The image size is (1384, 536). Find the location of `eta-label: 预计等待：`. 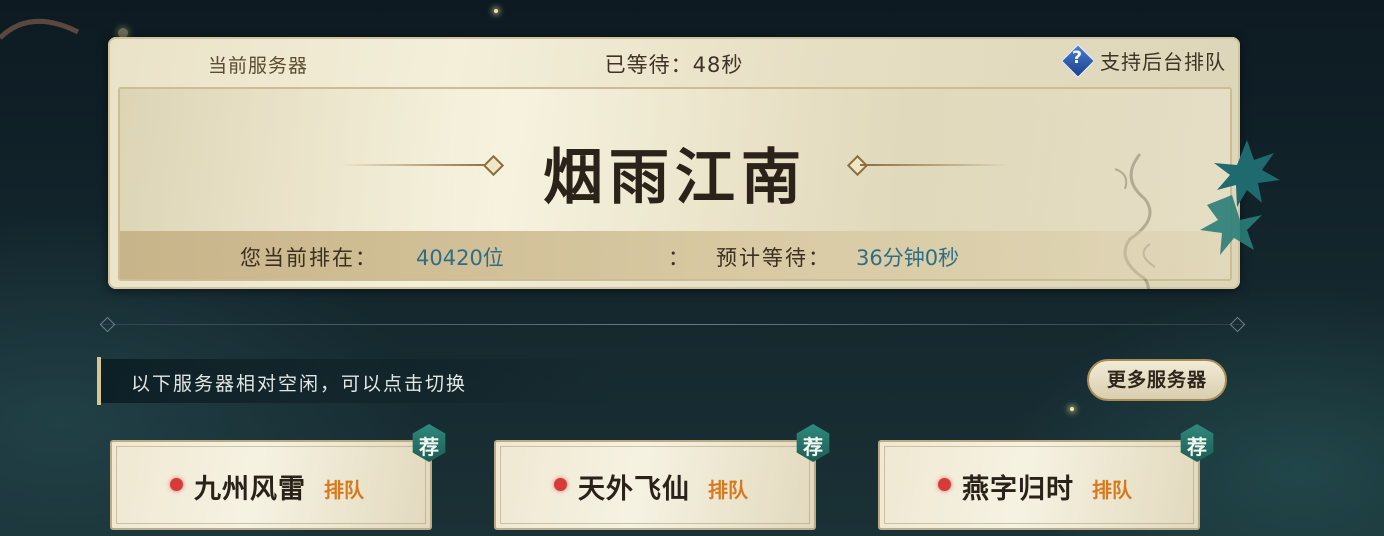

eta-label: 预计等待： is located at coordinates (773, 258).